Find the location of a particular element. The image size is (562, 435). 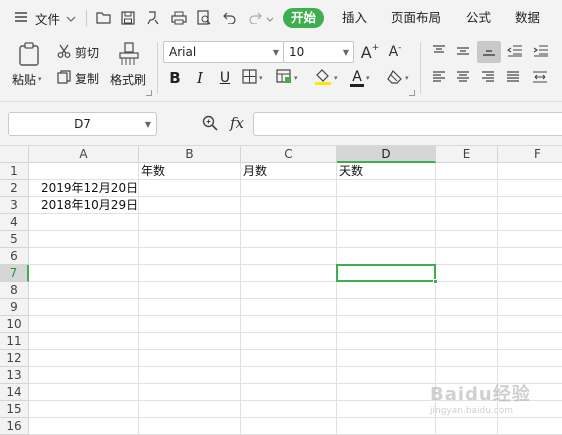

cell-e16 is located at coordinates (467, 426).